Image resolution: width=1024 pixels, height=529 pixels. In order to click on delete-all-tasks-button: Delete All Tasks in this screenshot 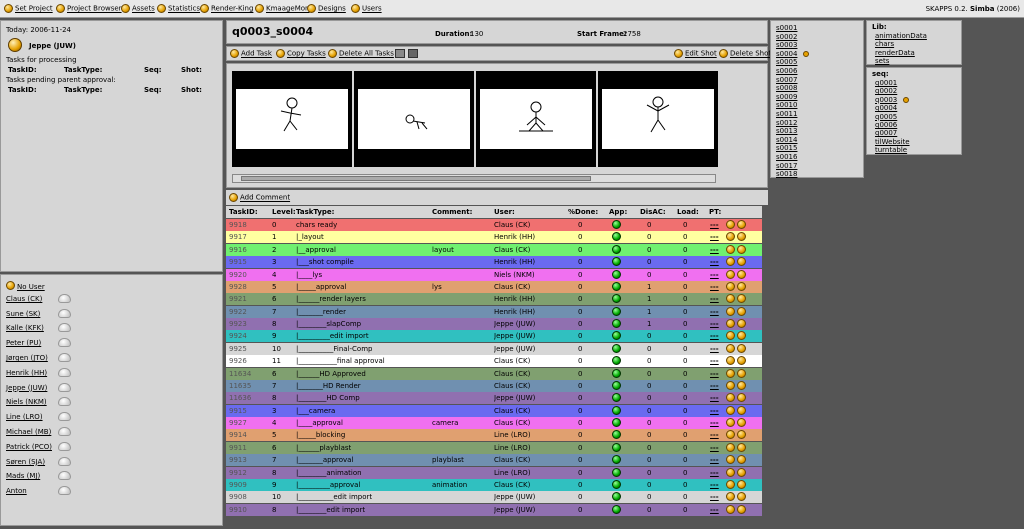, I will do `click(361, 54)`.